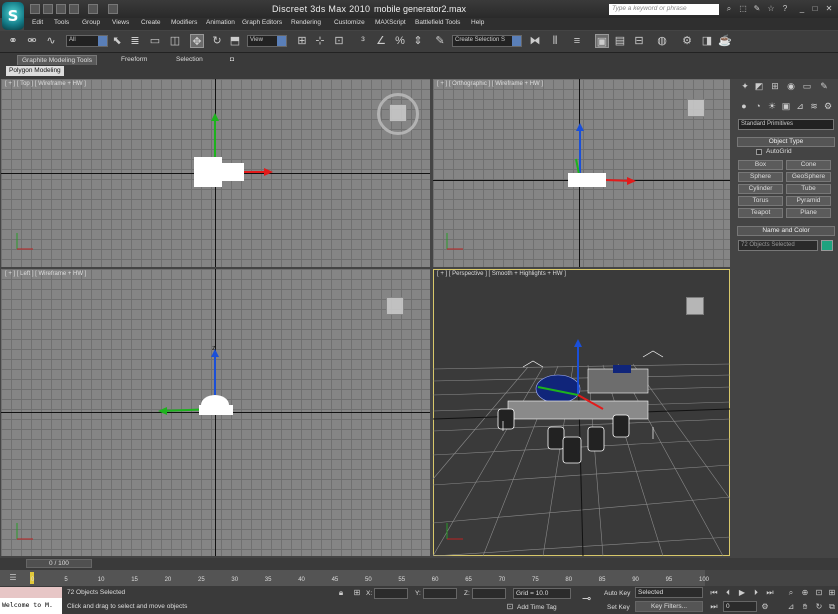  Describe the element at coordinates (93, 9) in the screenshot. I see `redo-icon` at that location.